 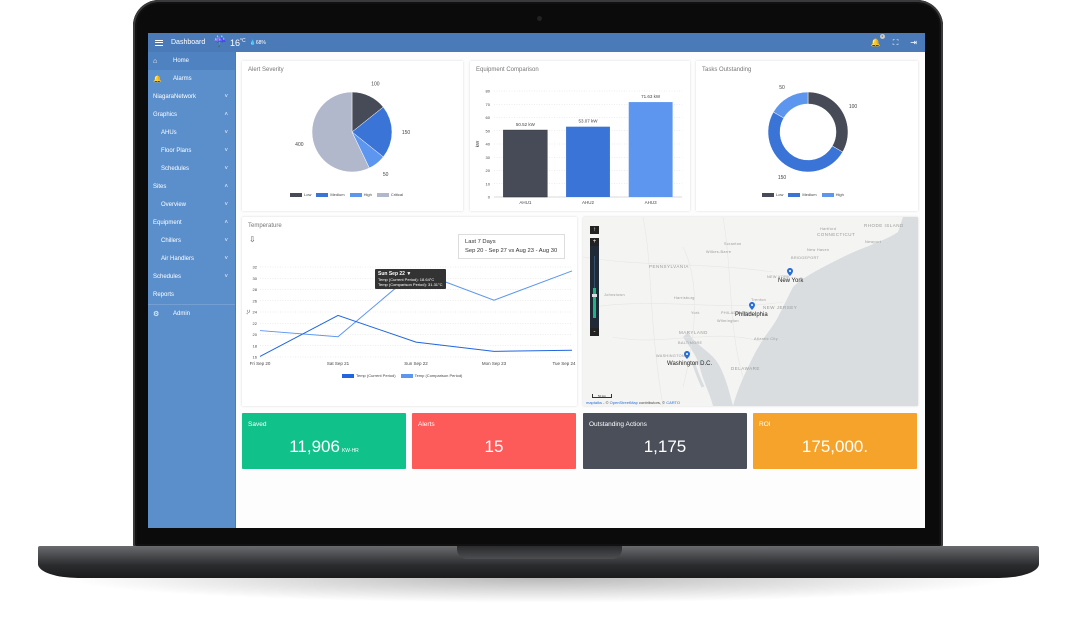 What do you see at coordinates (257, 424) in the screenshot?
I see `stat-label: Saved` at bounding box center [257, 424].